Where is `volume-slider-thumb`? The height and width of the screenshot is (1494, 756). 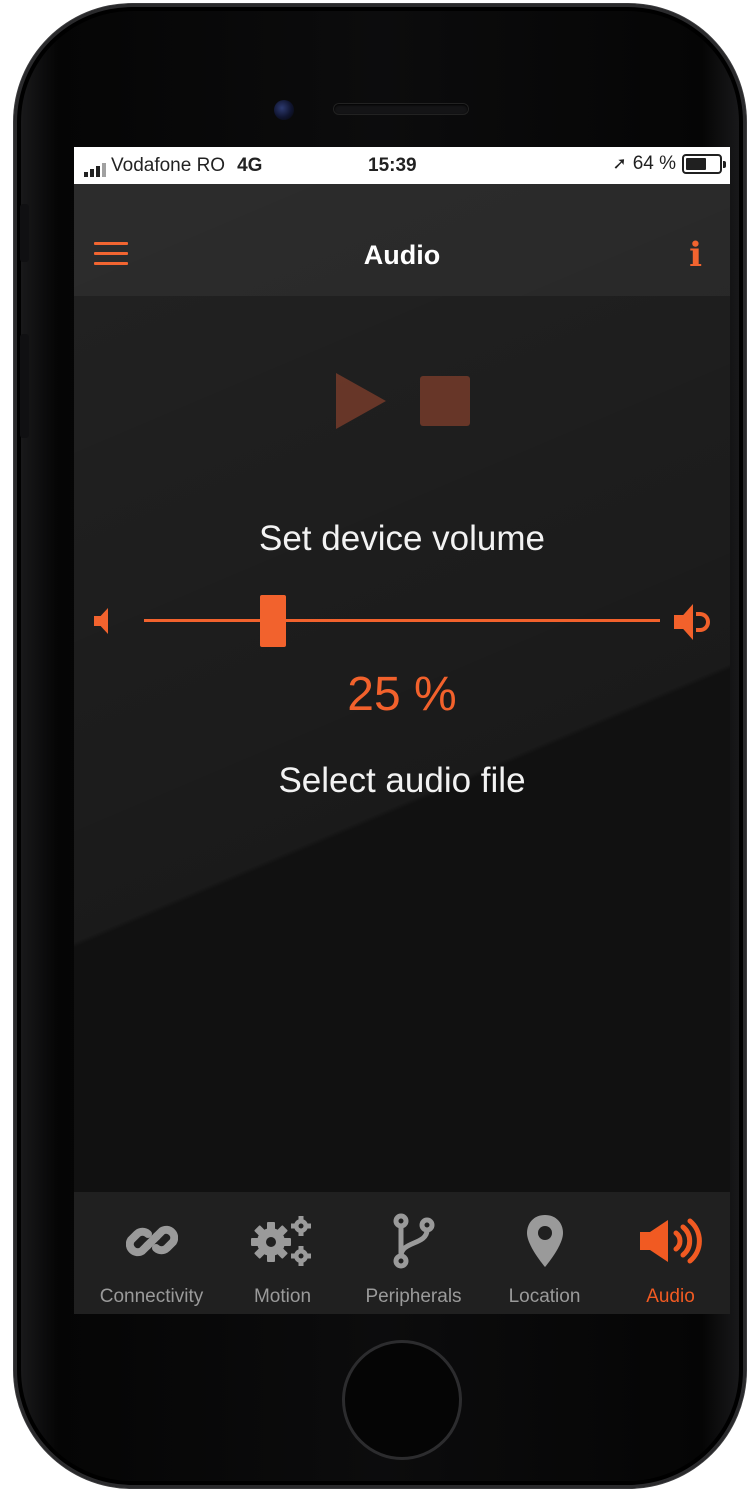
volume-slider-thumb is located at coordinates (273, 621).